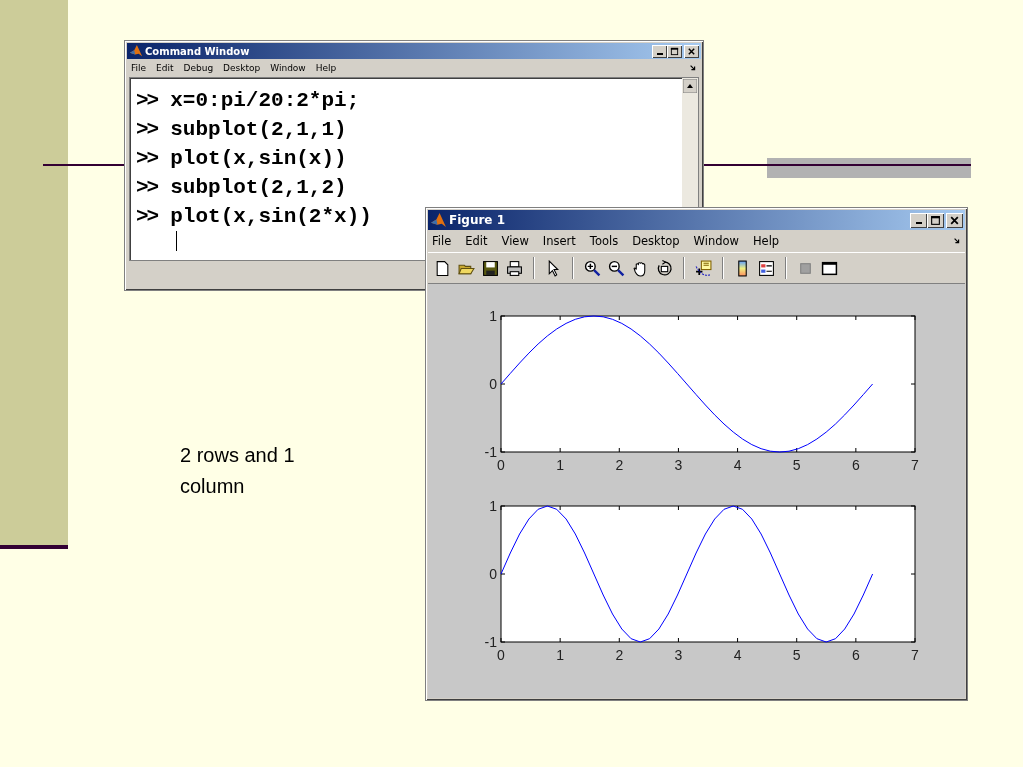 The height and width of the screenshot is (767, 1023). Describe the element at coordinates (258, 159) in the screenshot. I see `command-text: plot(x,sin(x))` at that location.